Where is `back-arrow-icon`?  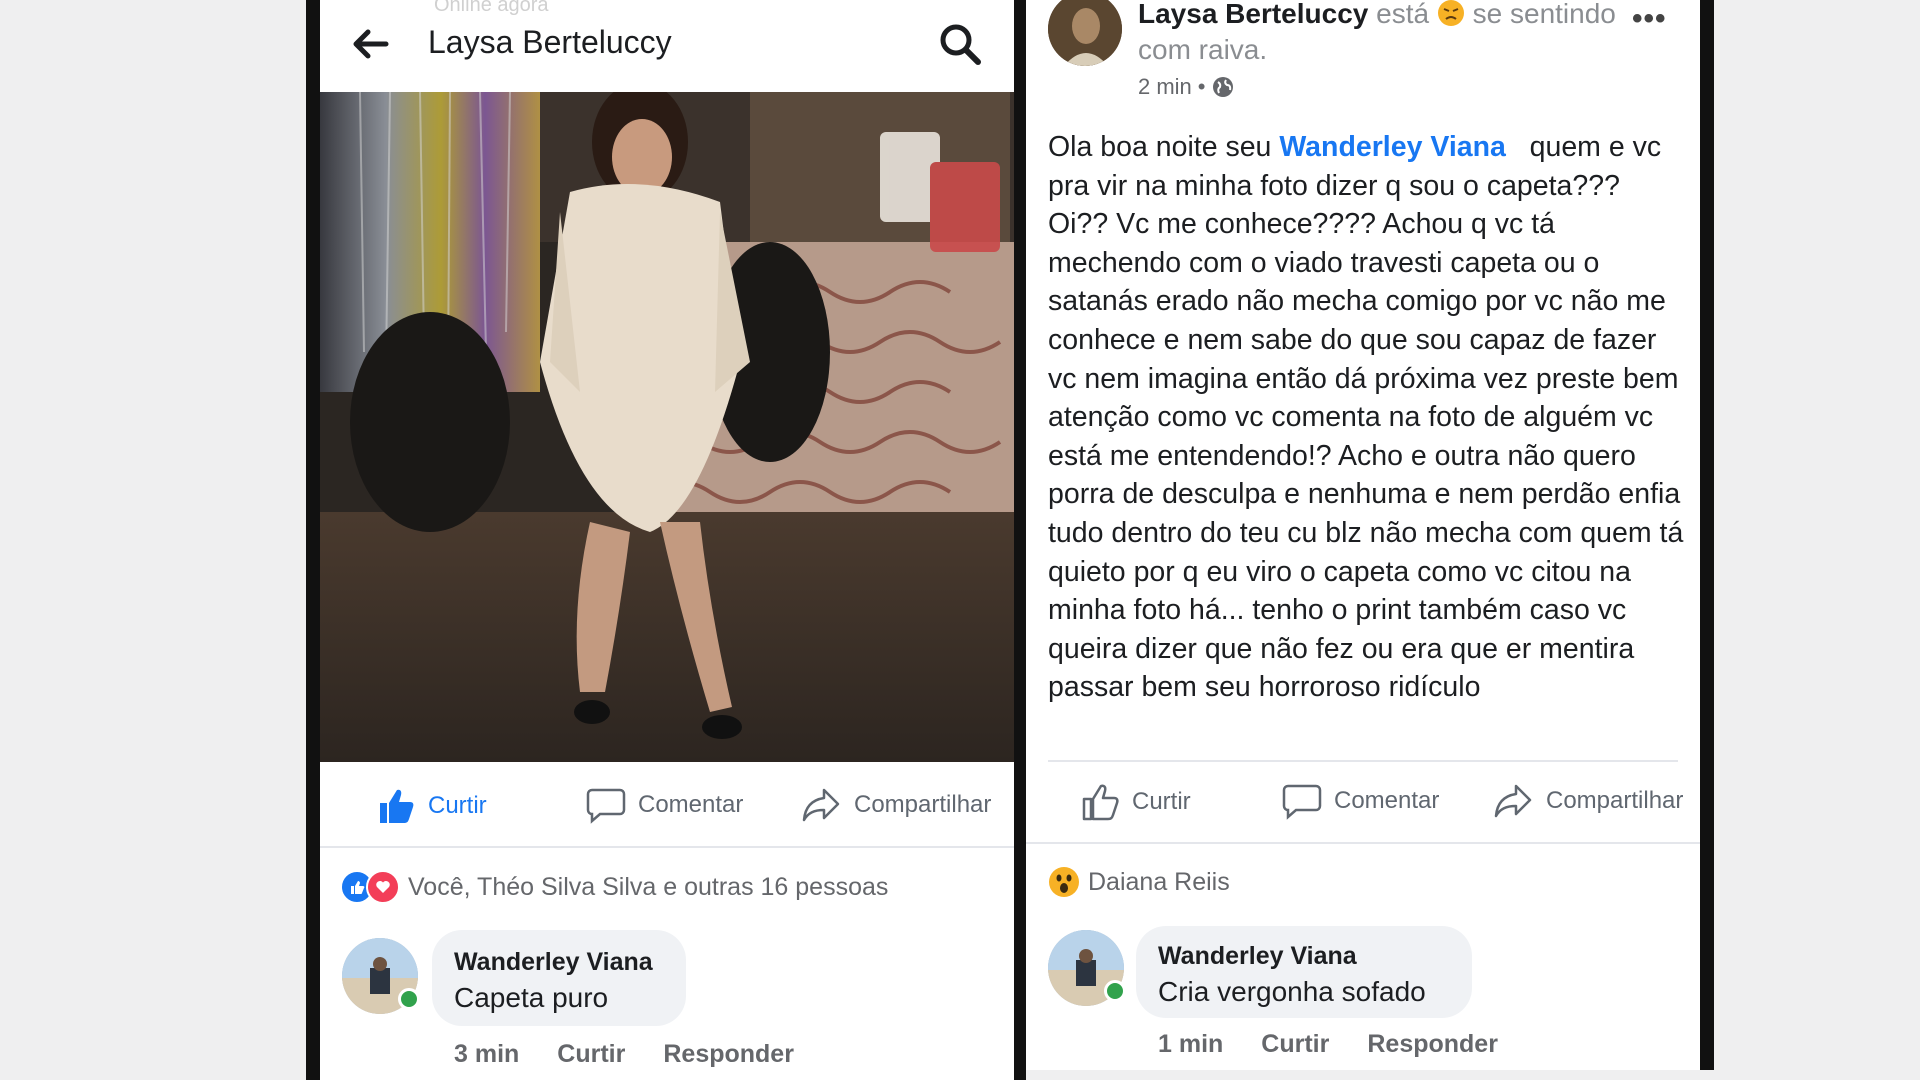 back-arrow-icon is located at coordinates (370, 44).